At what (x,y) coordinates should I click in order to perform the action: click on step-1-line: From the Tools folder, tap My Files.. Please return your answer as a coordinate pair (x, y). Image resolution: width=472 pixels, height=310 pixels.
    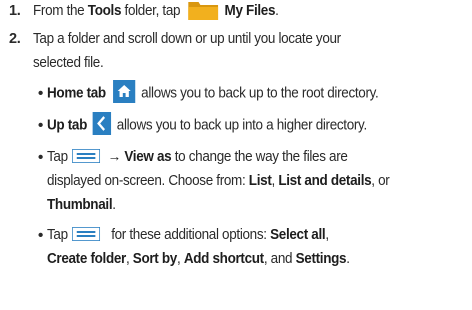
    Looking at the image, I should click on (156, 11).